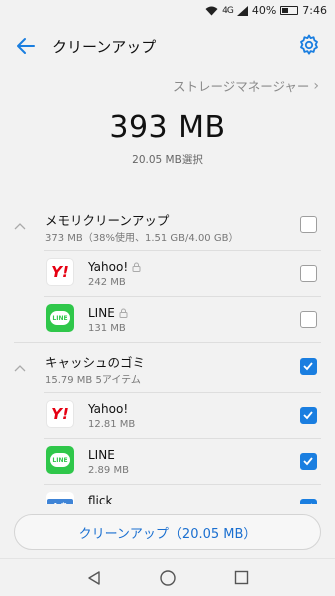 The height and width of the screenshot is (596, 335). Describe the element at coordinates (112, 424) in the screenshot. I see `app-size: 12.81 MB` at that location.